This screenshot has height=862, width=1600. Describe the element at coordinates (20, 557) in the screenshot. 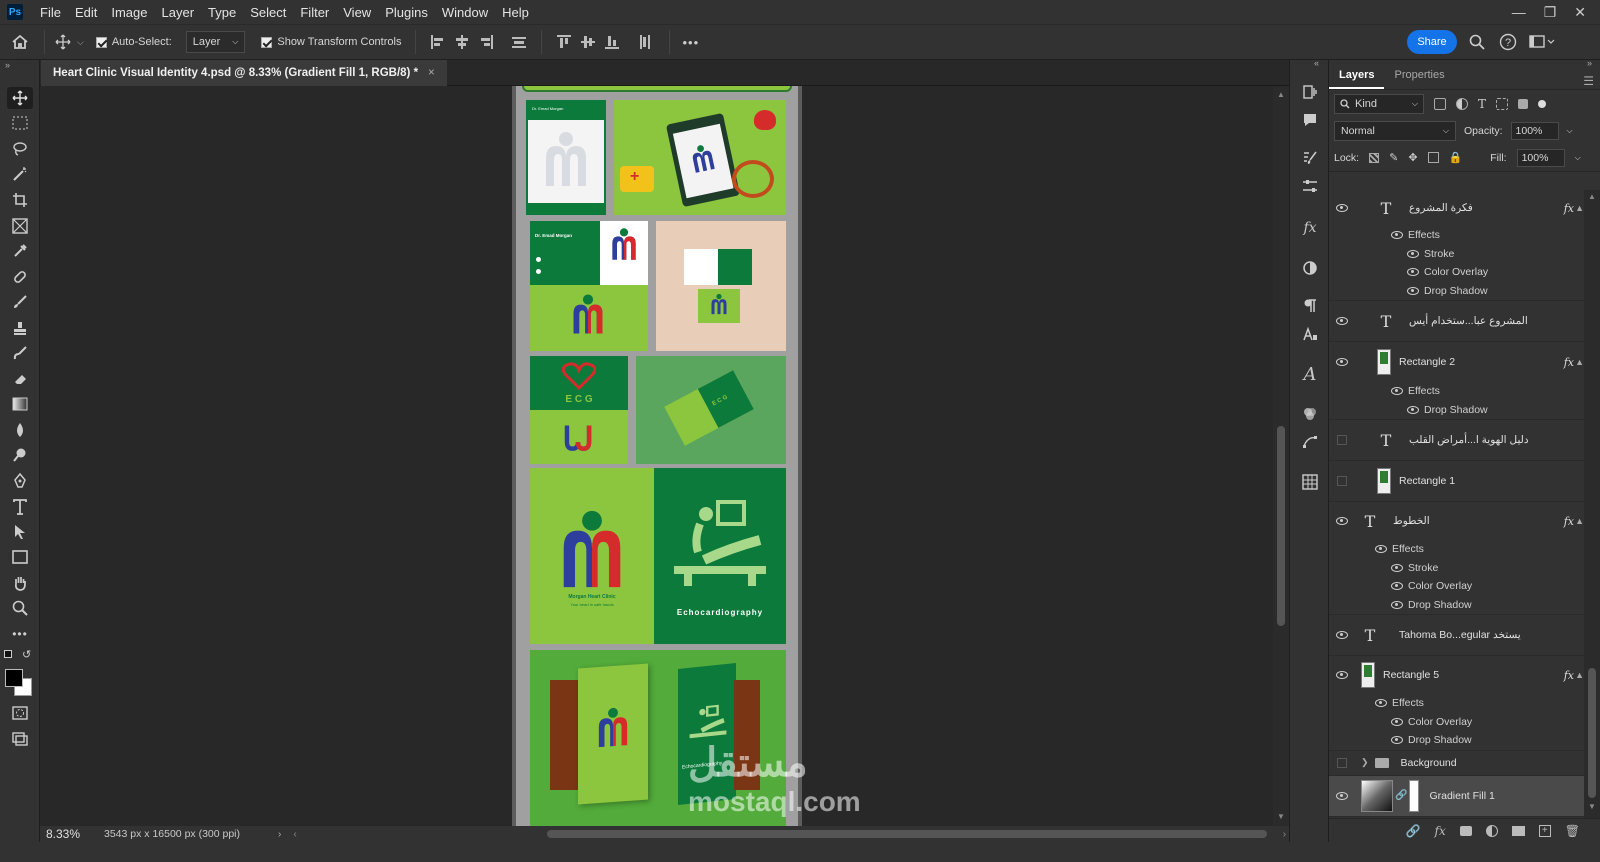

I see `rectangle-shape-icon` at that location.